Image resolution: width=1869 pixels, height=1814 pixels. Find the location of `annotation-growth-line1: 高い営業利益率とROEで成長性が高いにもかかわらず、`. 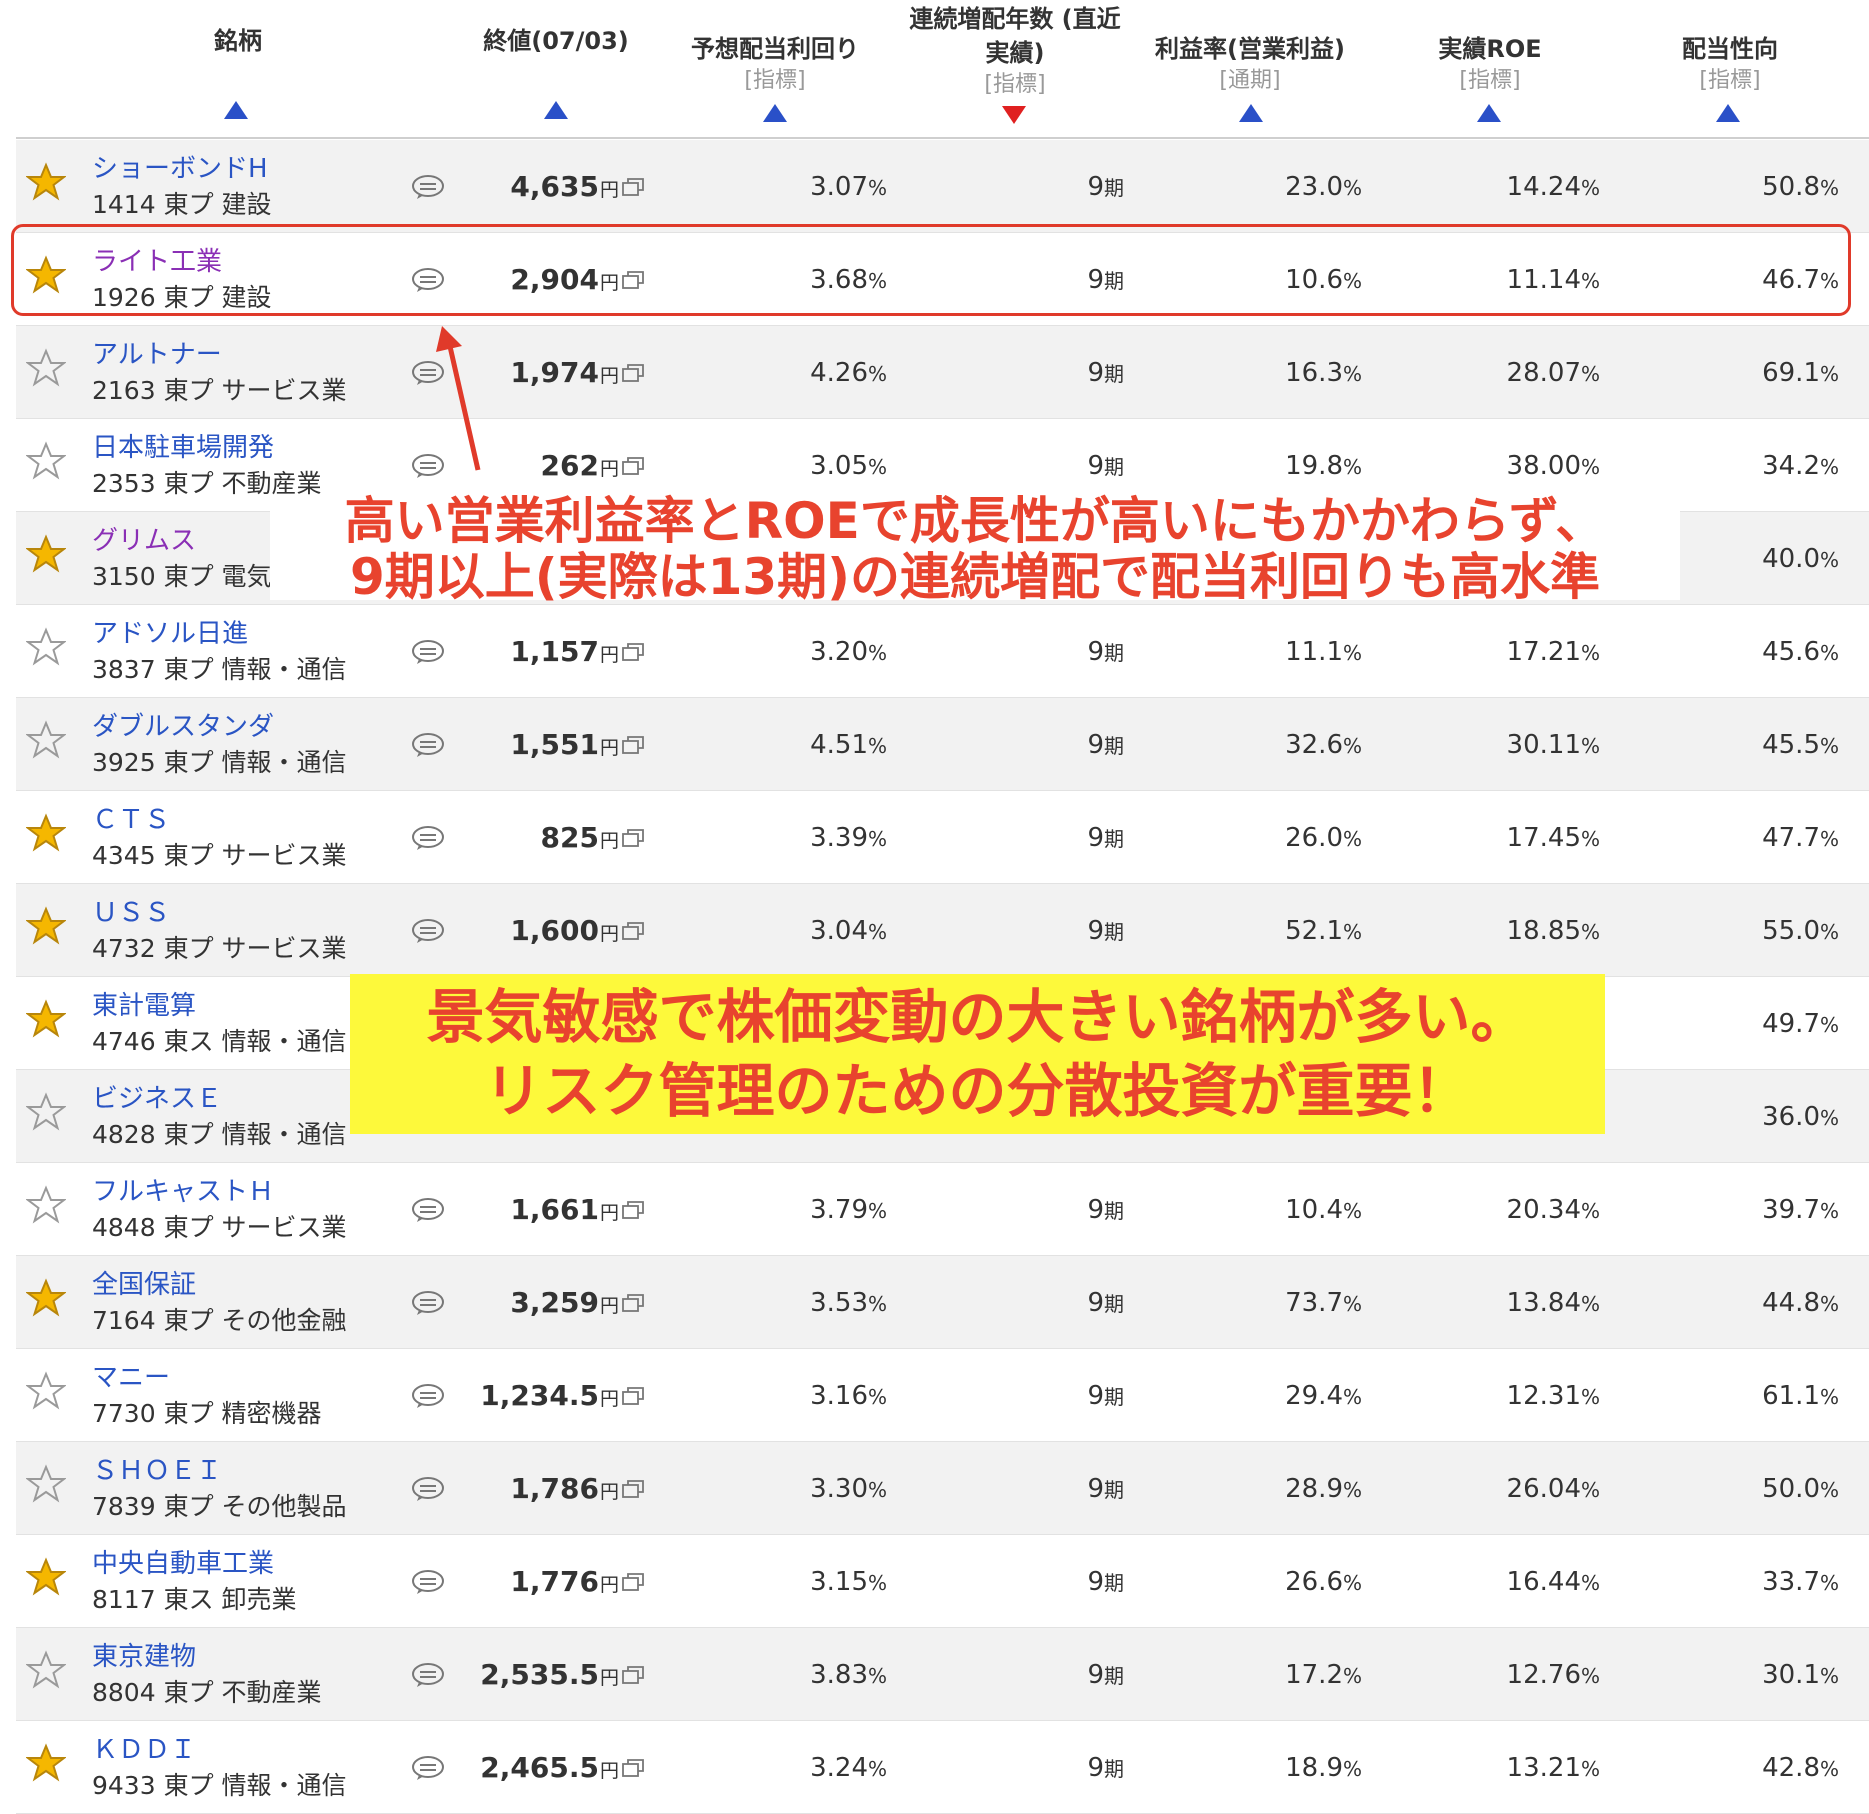

annotation-growth-line1: 高い営業利益率とROEで成長性が高いにもかかわらず、 is located at coordinates (975, 521).